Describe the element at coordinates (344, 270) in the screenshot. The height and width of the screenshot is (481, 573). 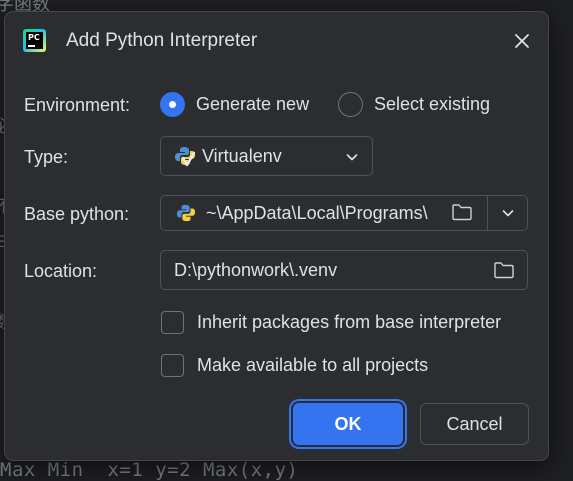
I see `location-field: D:\pythonwork\.venv` at that location.